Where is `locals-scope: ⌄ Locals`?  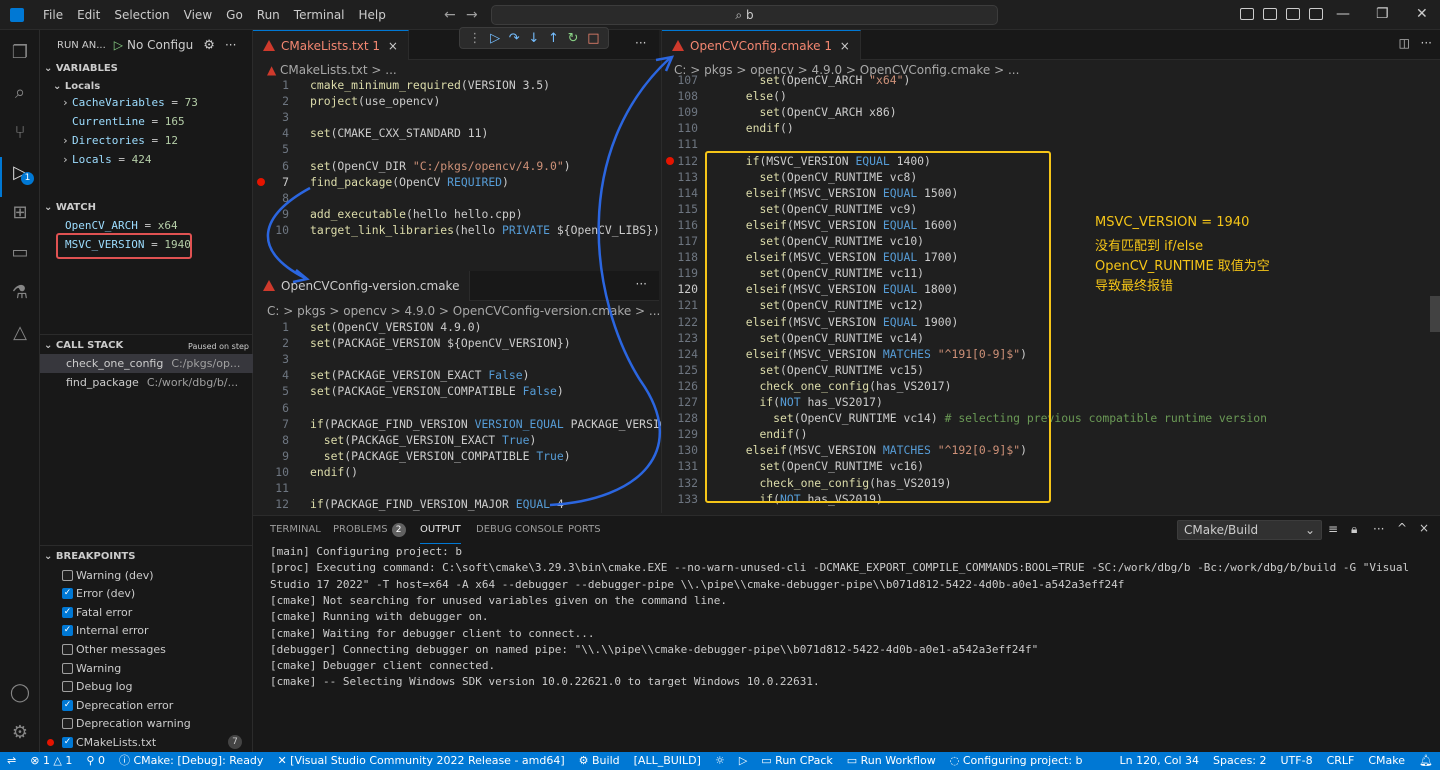 locals-scope: ⌄ Locals is located at coordinates (76, 86).